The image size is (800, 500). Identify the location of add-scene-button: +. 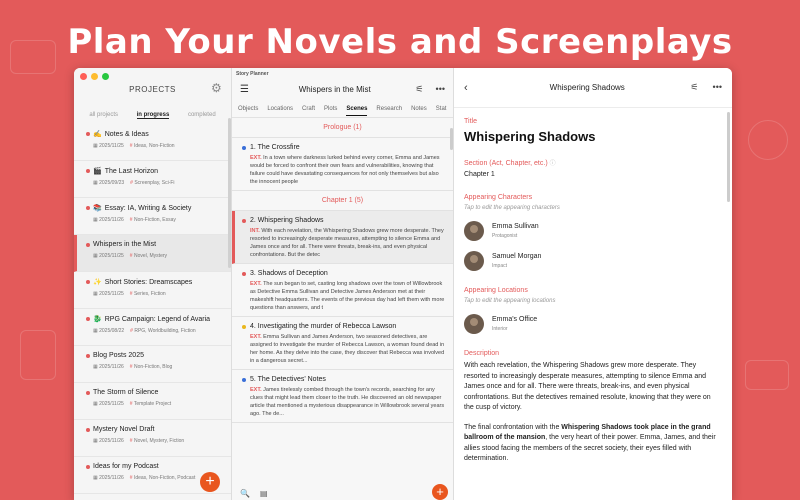
(440, 492).